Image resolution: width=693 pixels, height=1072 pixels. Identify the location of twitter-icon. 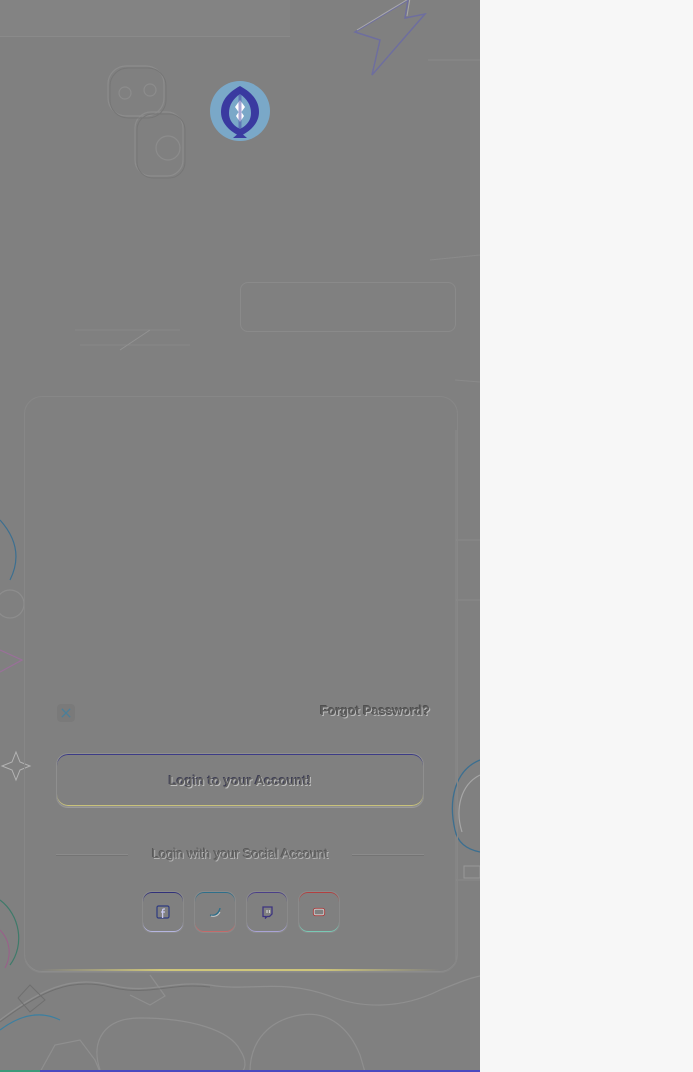
(215, 912).